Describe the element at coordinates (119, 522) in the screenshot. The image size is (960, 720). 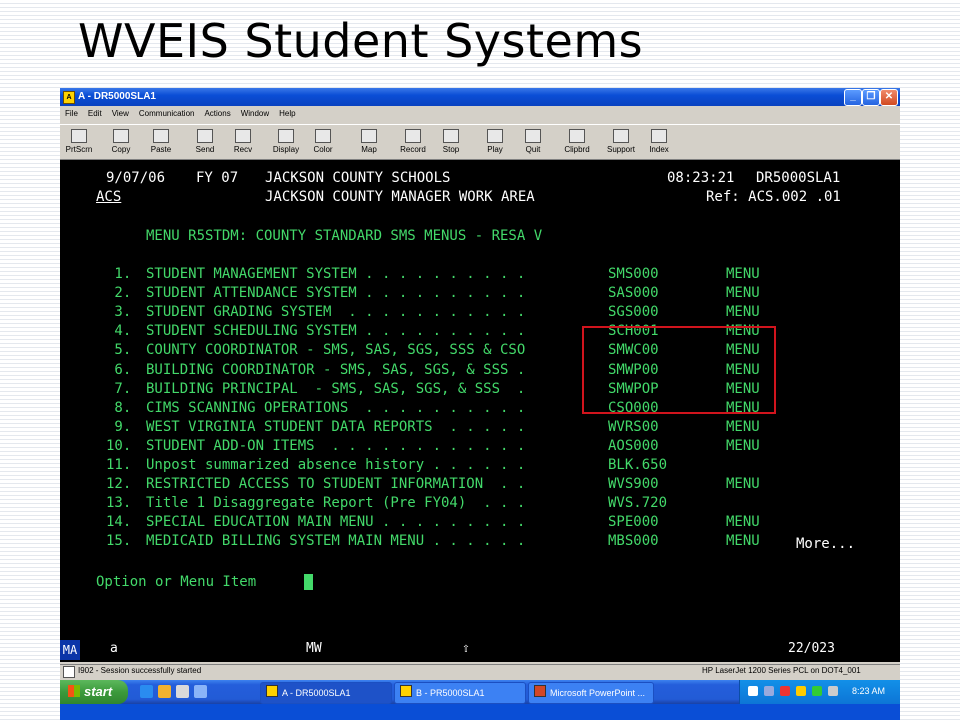
I see `menu-item-number: 14.` at that location.